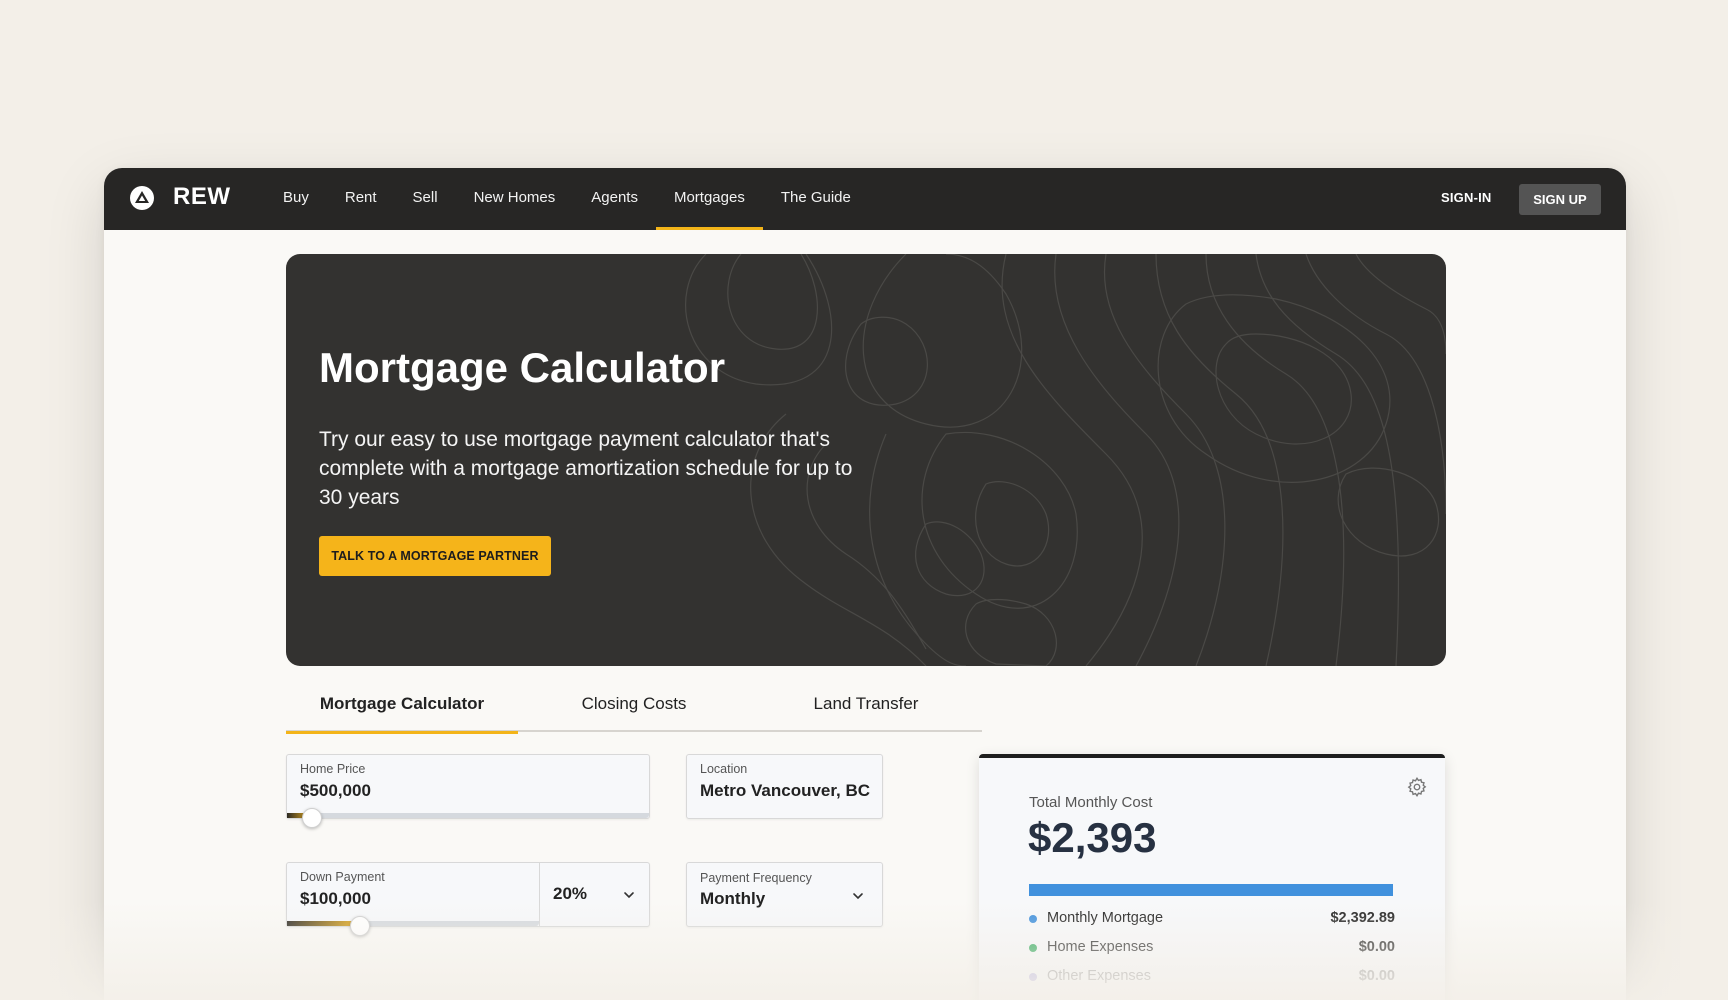 The width and height of the screenshot is (1728, 1000). Describe the element at coordinates (1091, 802) in the screenshot. I see `total-monthly-cost-label: Total Monthly Cost` at that location.